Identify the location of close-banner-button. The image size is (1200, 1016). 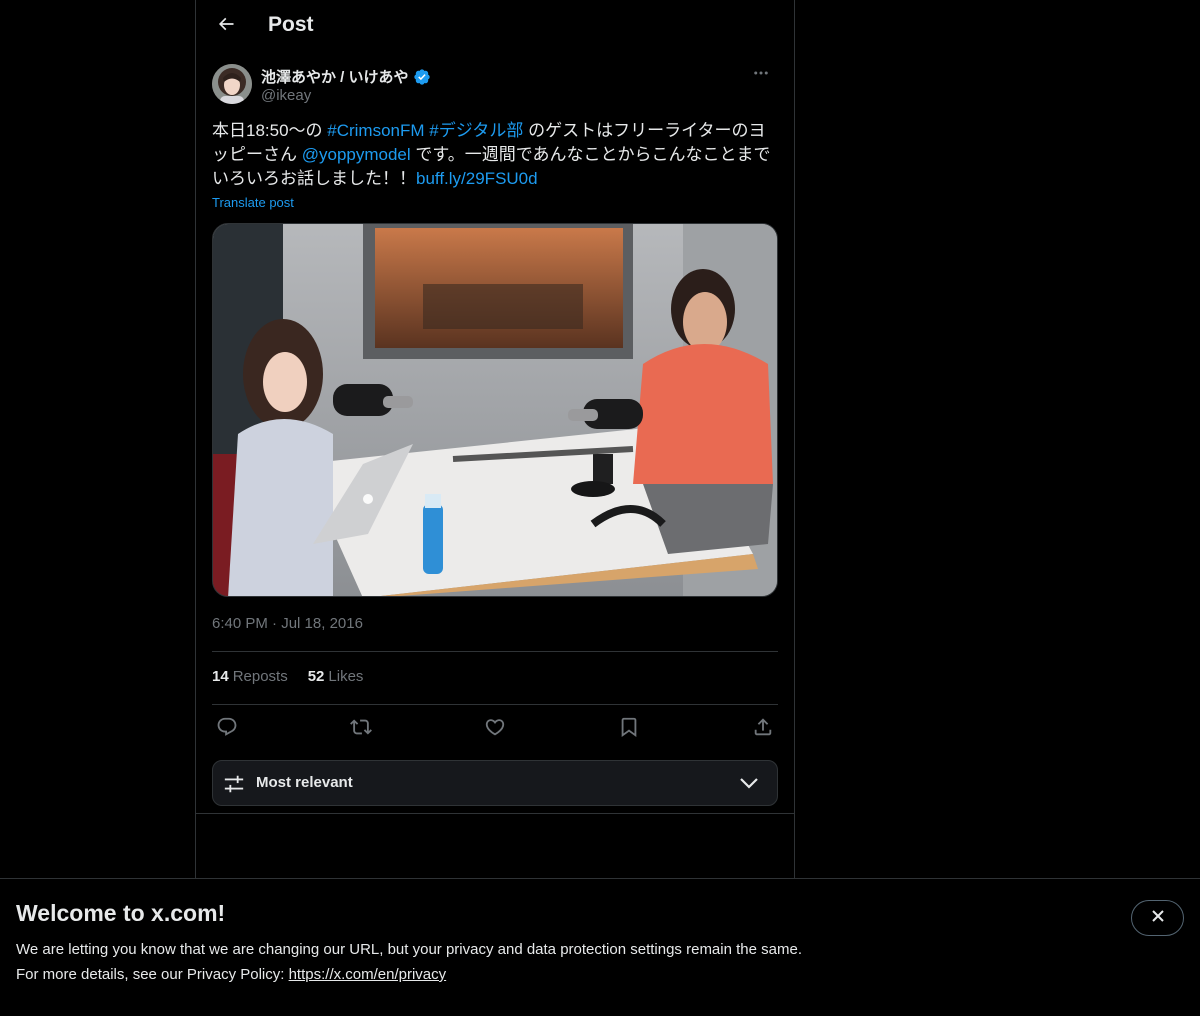
(1157, 918).